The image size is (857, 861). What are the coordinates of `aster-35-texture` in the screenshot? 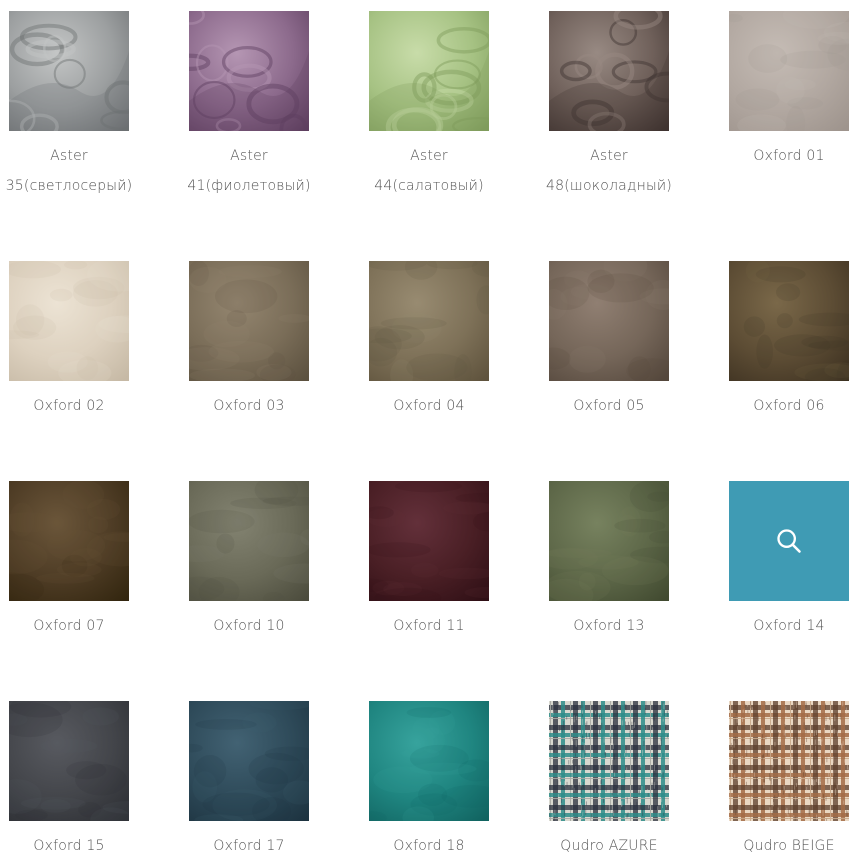 It's located at (69, 71).